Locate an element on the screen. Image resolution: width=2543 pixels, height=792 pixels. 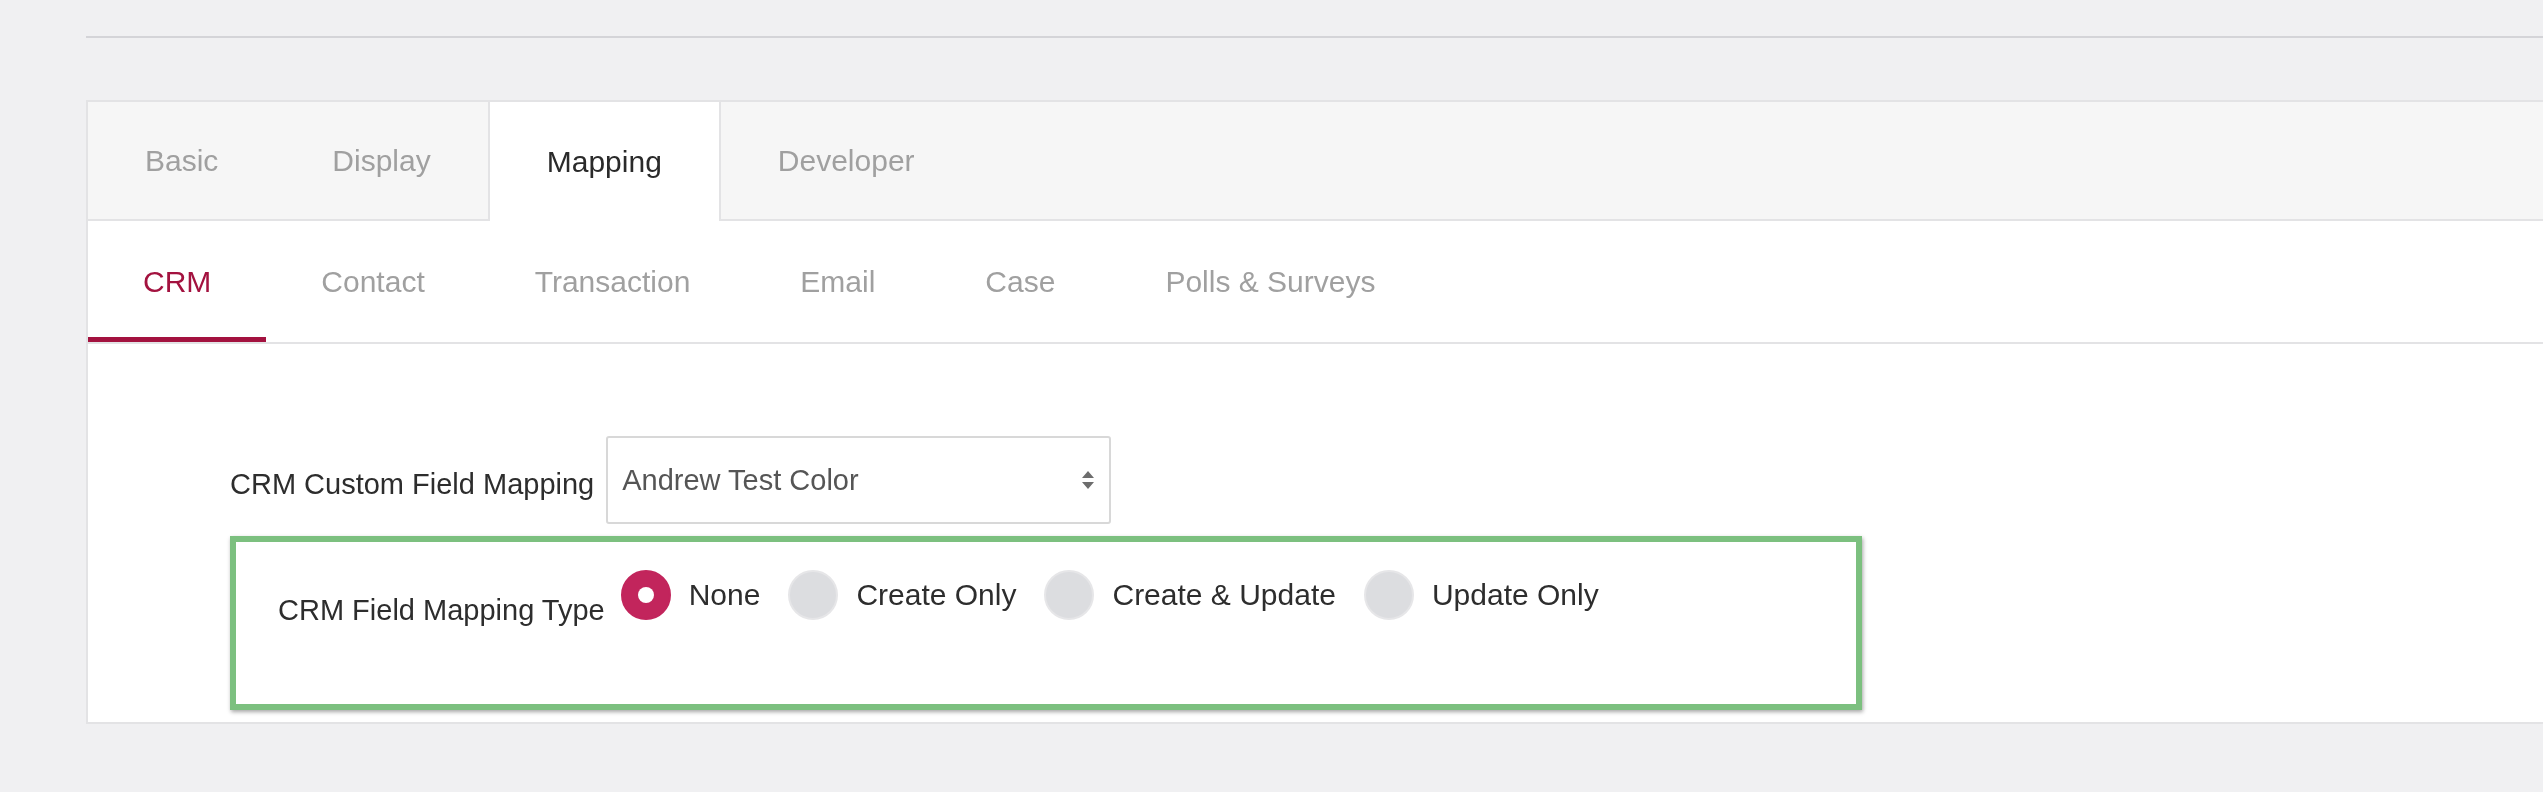
tab: Display is located at coordinates (381, 160).